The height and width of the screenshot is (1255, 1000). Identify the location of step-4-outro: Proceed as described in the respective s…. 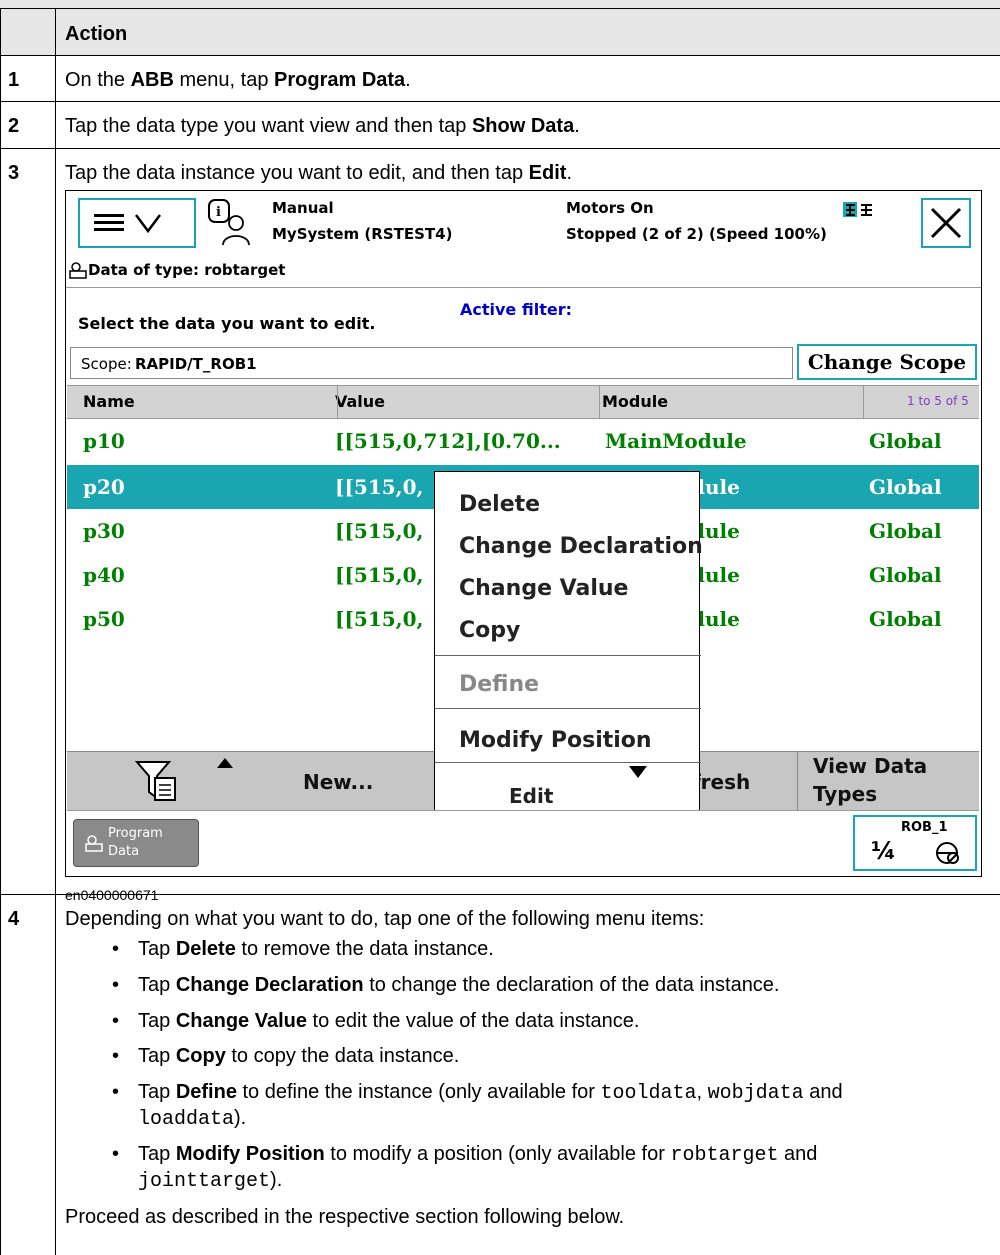
(345, 1217).